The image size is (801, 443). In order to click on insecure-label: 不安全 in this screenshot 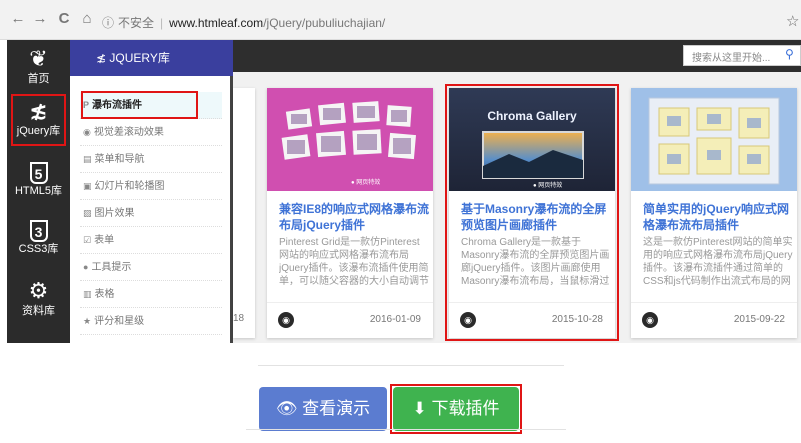, I will do `click(136, 23)`.